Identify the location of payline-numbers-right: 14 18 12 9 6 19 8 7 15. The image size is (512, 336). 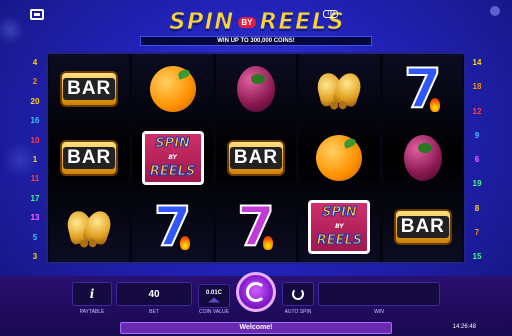
(477, 160).